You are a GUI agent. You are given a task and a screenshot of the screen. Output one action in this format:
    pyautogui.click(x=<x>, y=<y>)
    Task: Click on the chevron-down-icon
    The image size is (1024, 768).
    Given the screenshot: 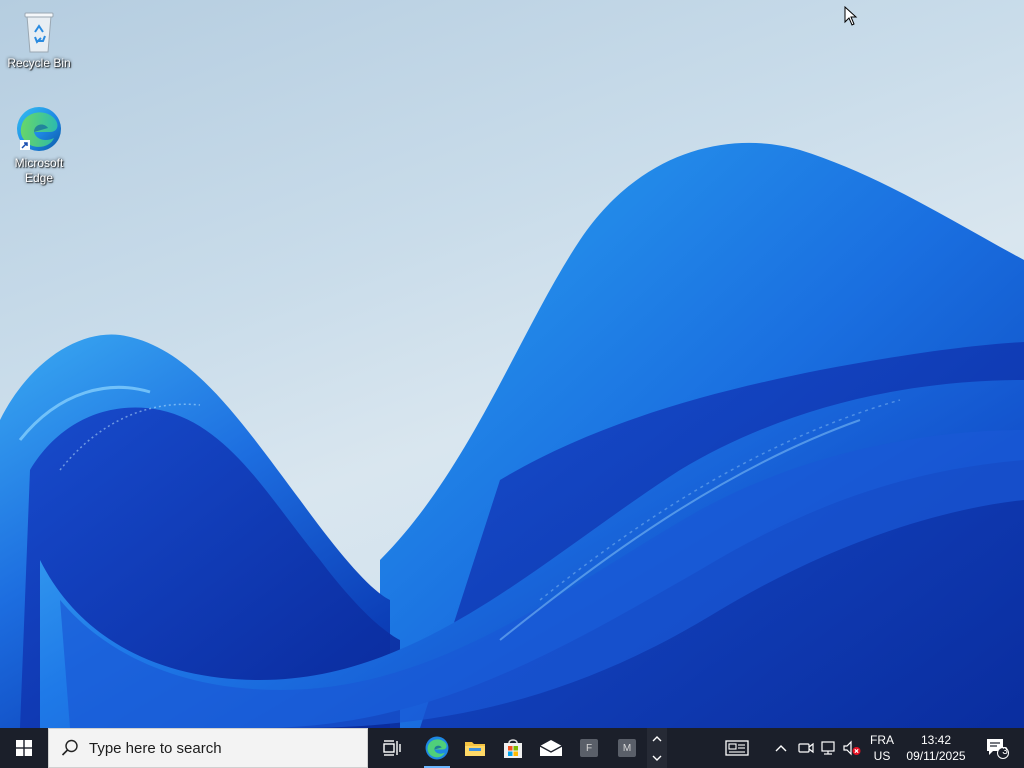 What is the action you would take?
    pyautogui.click(x=657, y=758)
    